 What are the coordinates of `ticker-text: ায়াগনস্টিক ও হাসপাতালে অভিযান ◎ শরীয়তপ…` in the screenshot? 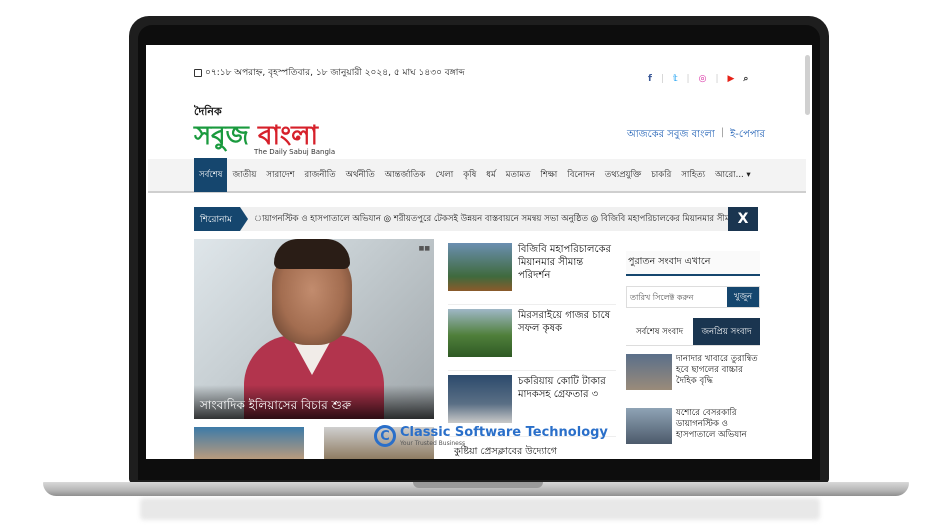 It's located at (484, 219).